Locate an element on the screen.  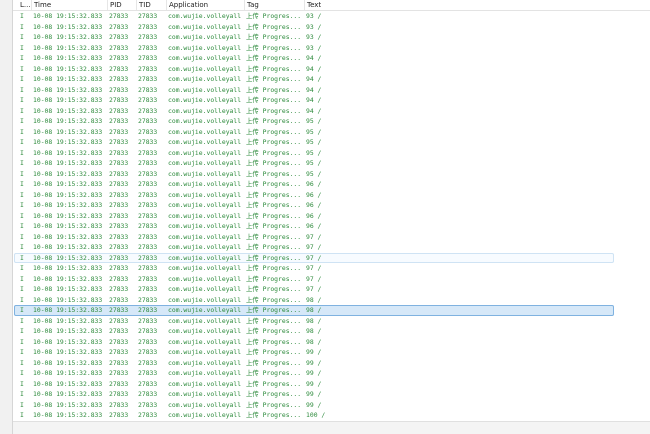
horizontal-scrollbar is located at coordinates (331, 427).